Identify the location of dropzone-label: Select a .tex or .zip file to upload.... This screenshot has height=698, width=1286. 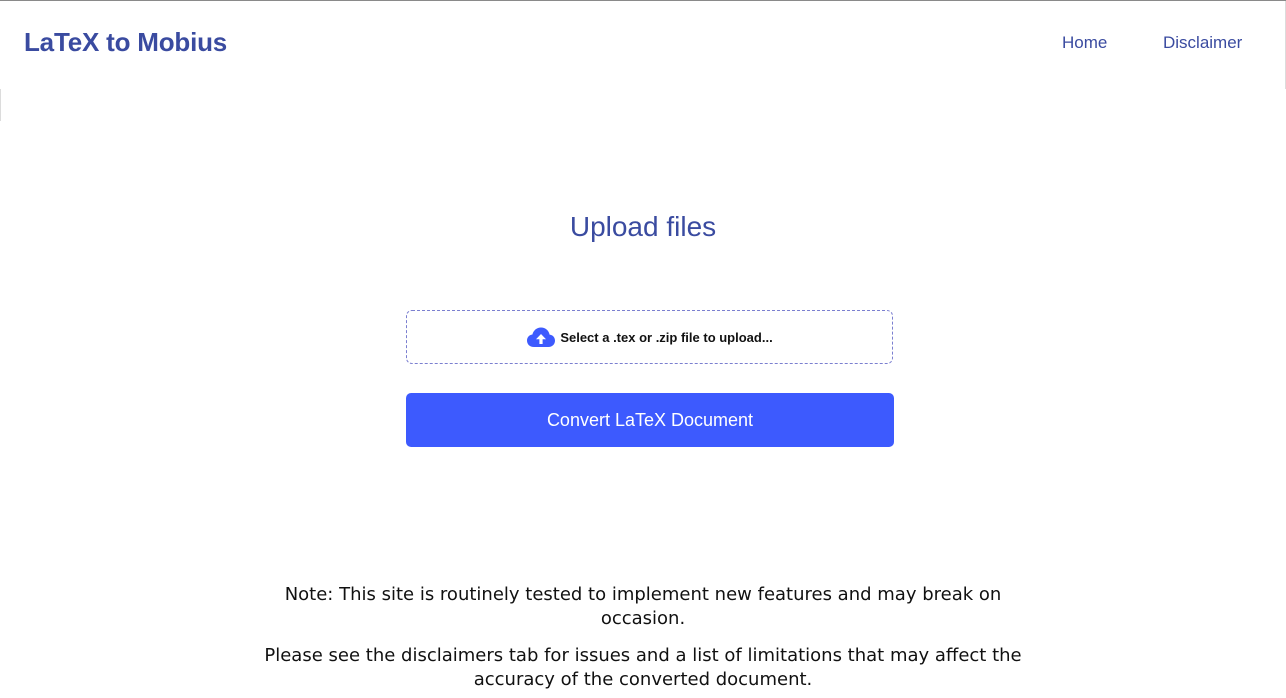
(666, 337).